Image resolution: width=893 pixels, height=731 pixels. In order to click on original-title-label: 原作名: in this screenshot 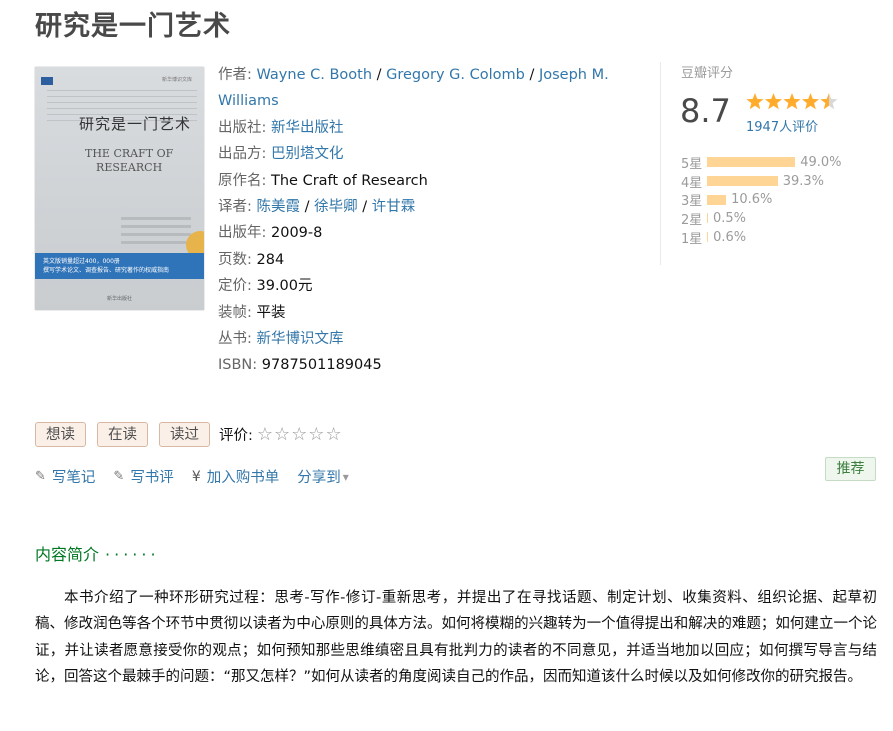, I will do `click(242, 180)`.